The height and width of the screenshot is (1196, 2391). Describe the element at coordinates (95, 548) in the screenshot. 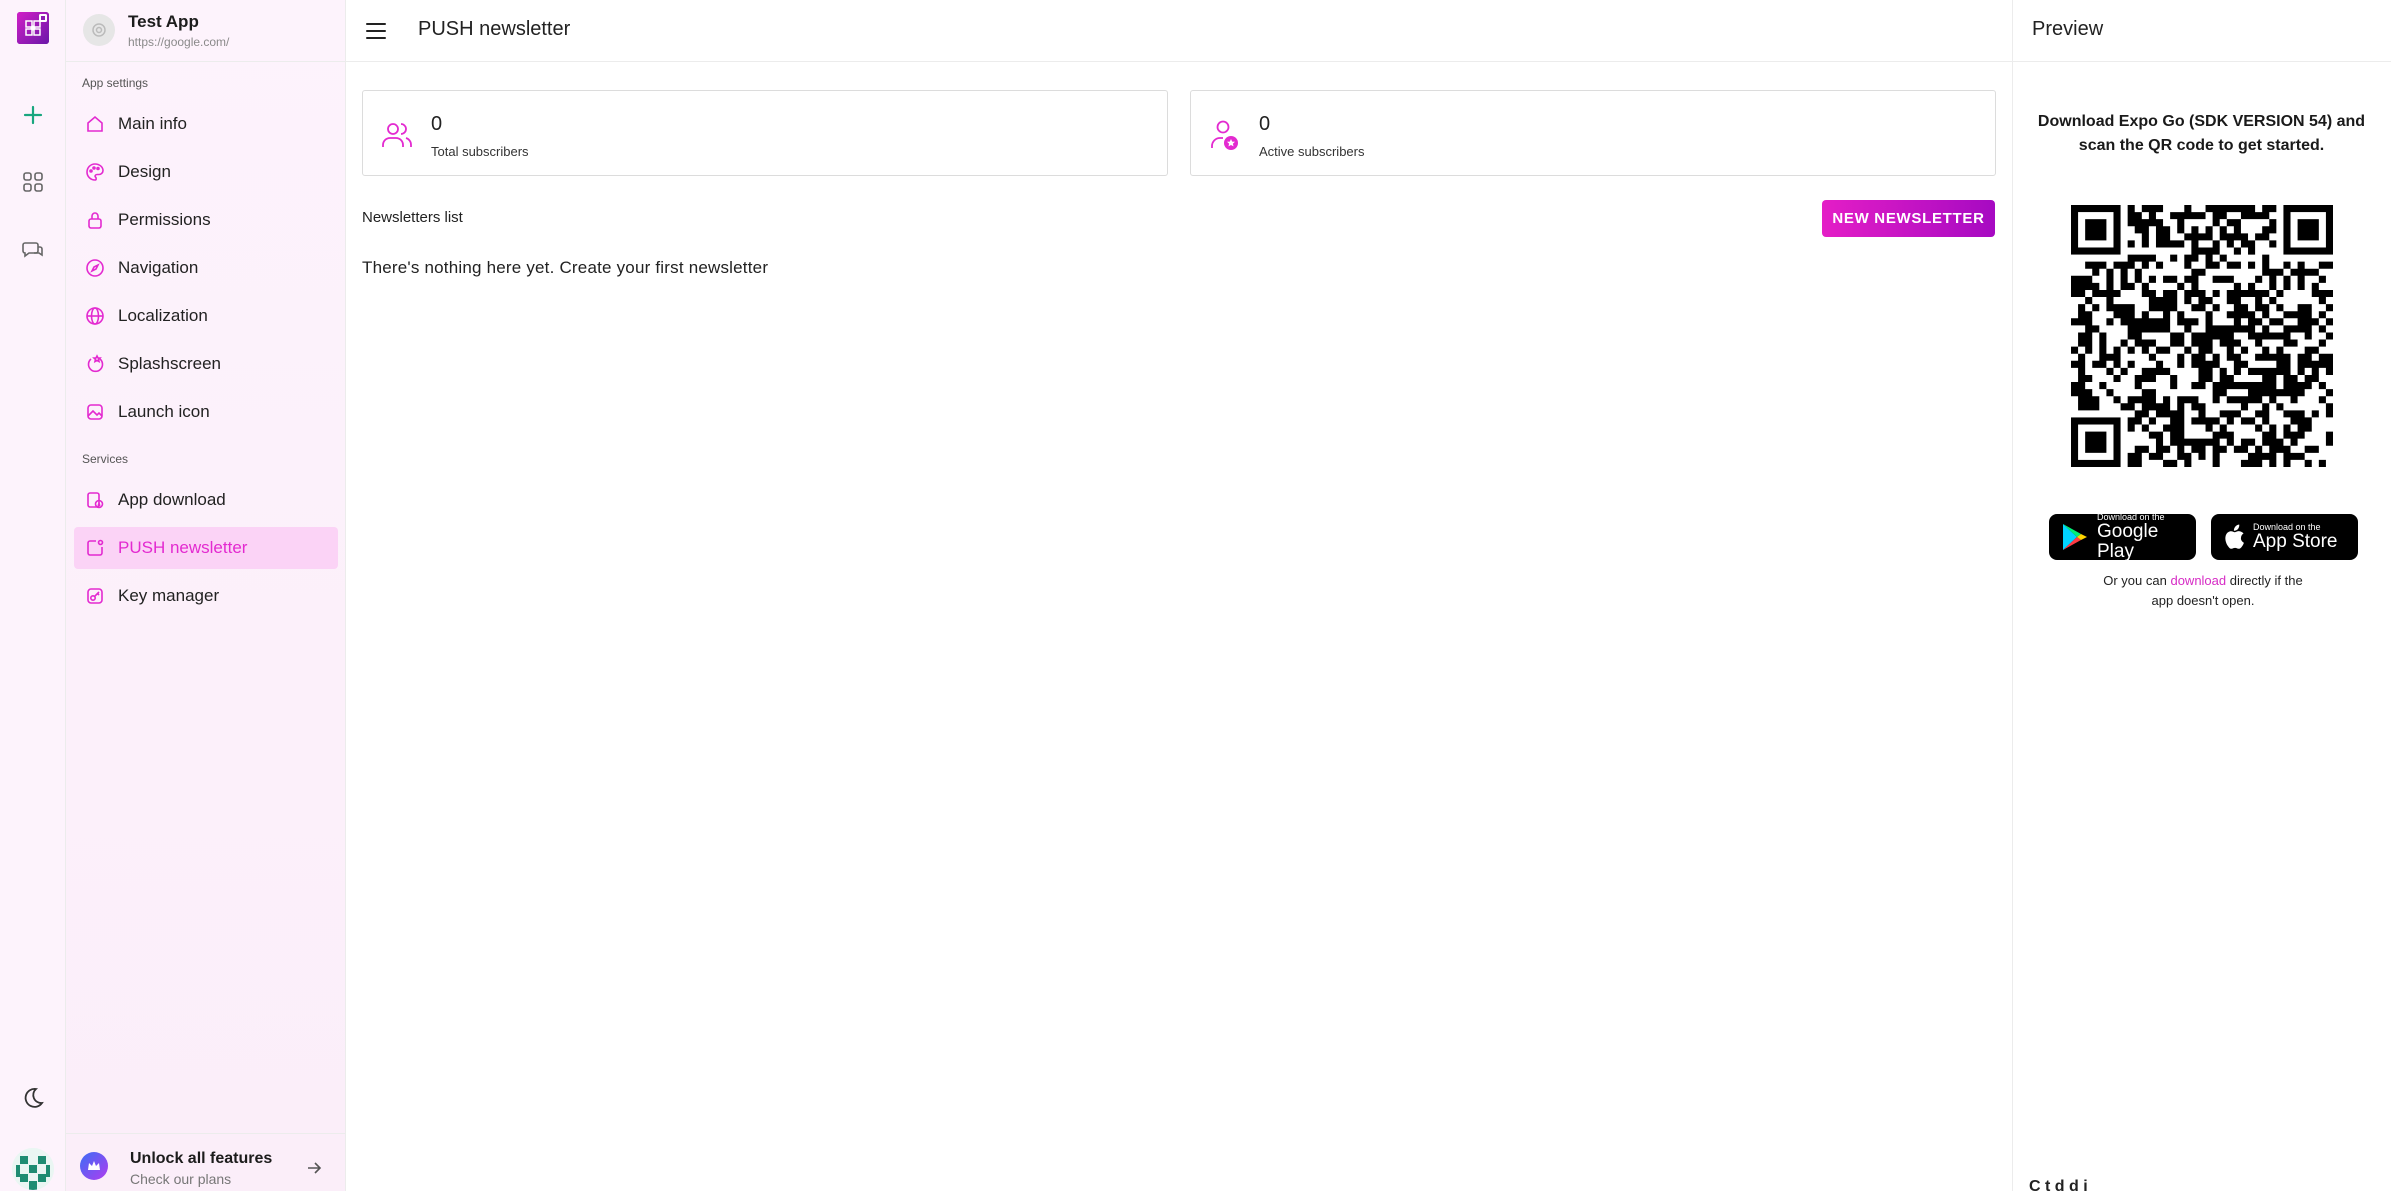

I see `push-icon` at that location.